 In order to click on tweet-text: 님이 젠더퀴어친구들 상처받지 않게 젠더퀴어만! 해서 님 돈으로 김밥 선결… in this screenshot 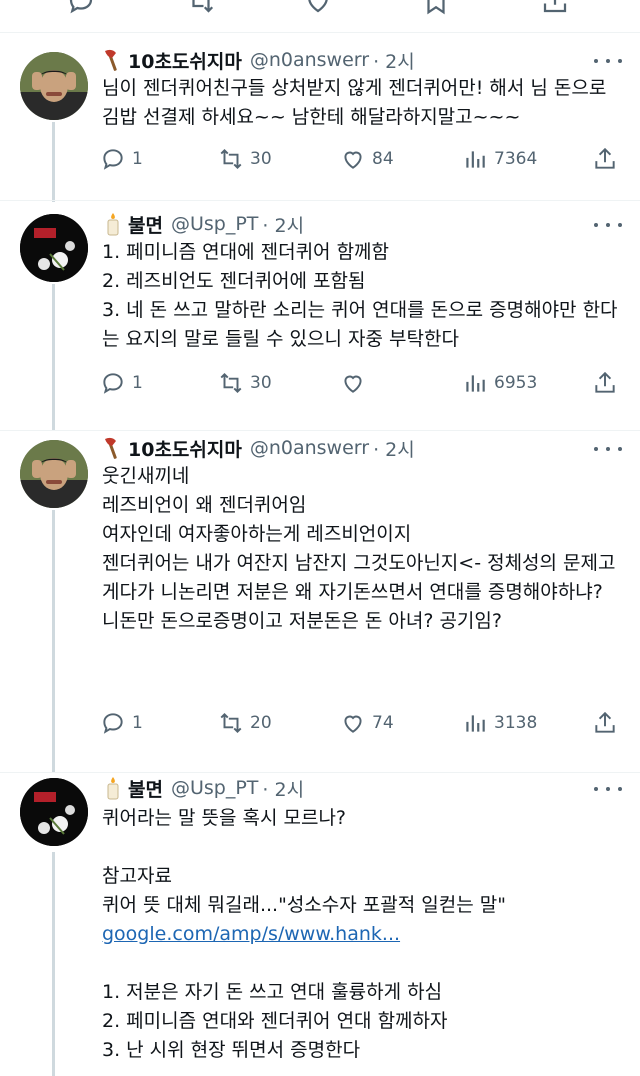, I will do `click(357, 102)`.